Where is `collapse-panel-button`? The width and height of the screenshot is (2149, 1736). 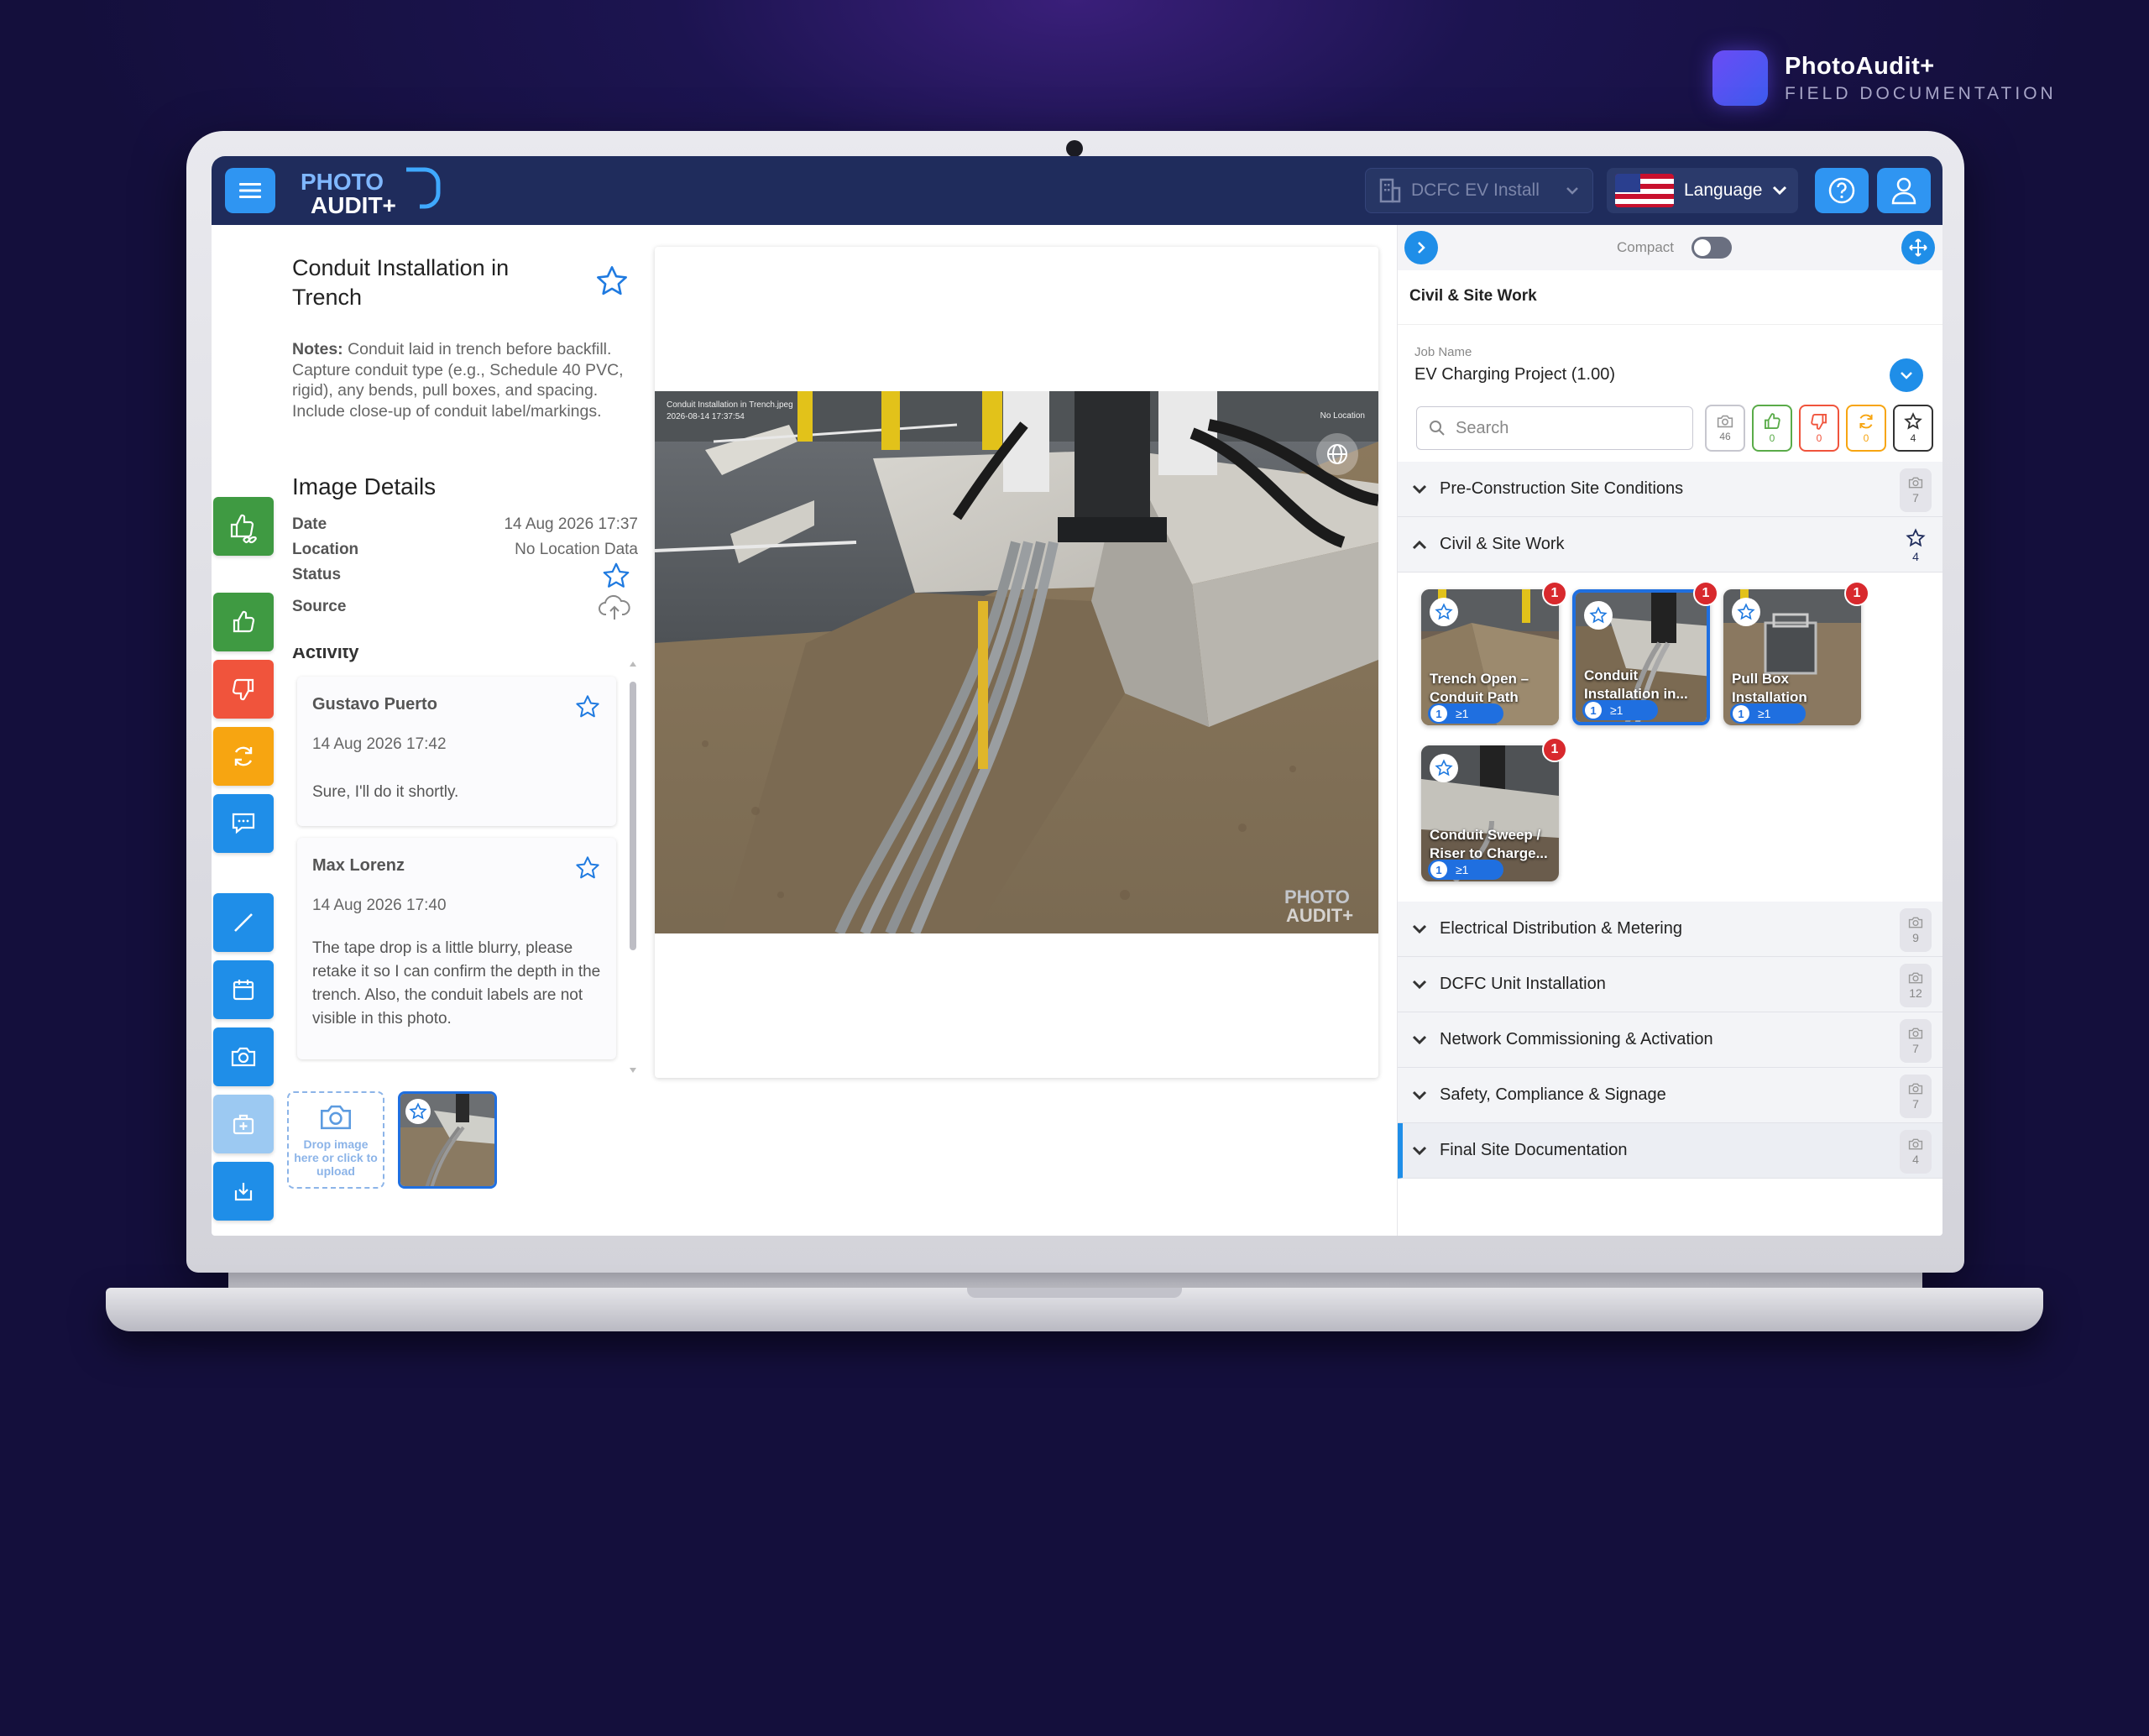
collapse-panel-button is located at coordinates (1421, 247).